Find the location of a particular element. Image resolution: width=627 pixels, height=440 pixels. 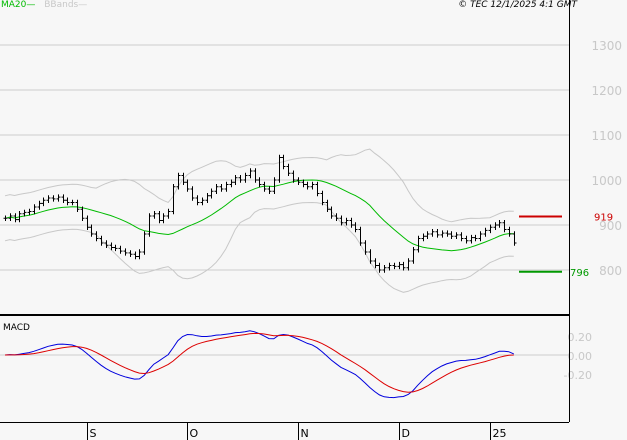

macd-tick-label: 0.00 is located at coordinates (580, 356).